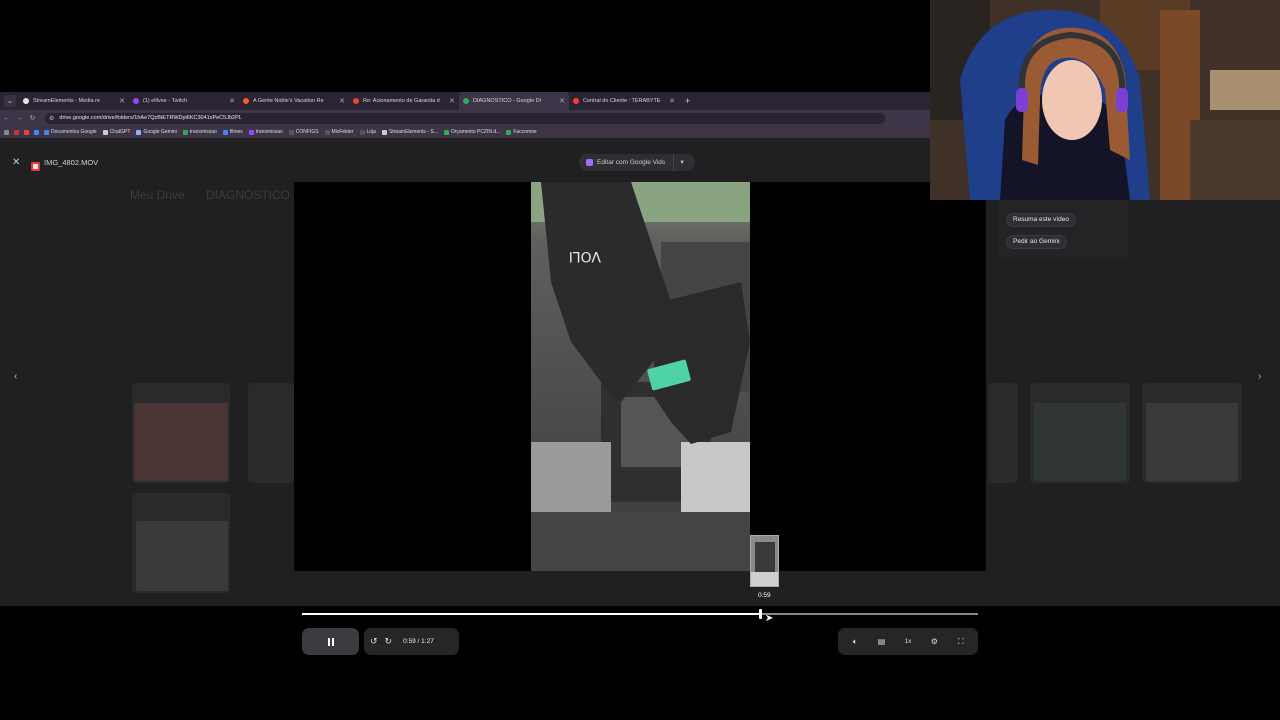  What do you see at coordinates (855, 642) in the screenshot?
I see `volume-icon: 🔈︎` at bounding box center [855, 642].